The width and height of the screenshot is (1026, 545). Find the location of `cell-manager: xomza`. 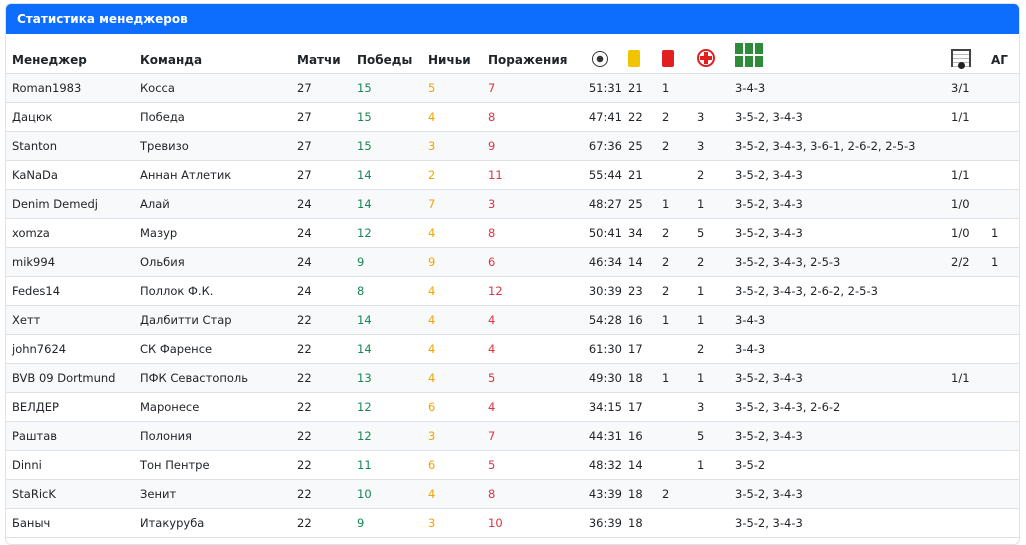

cell-manager: xomza is located at coordinates (70, 233).